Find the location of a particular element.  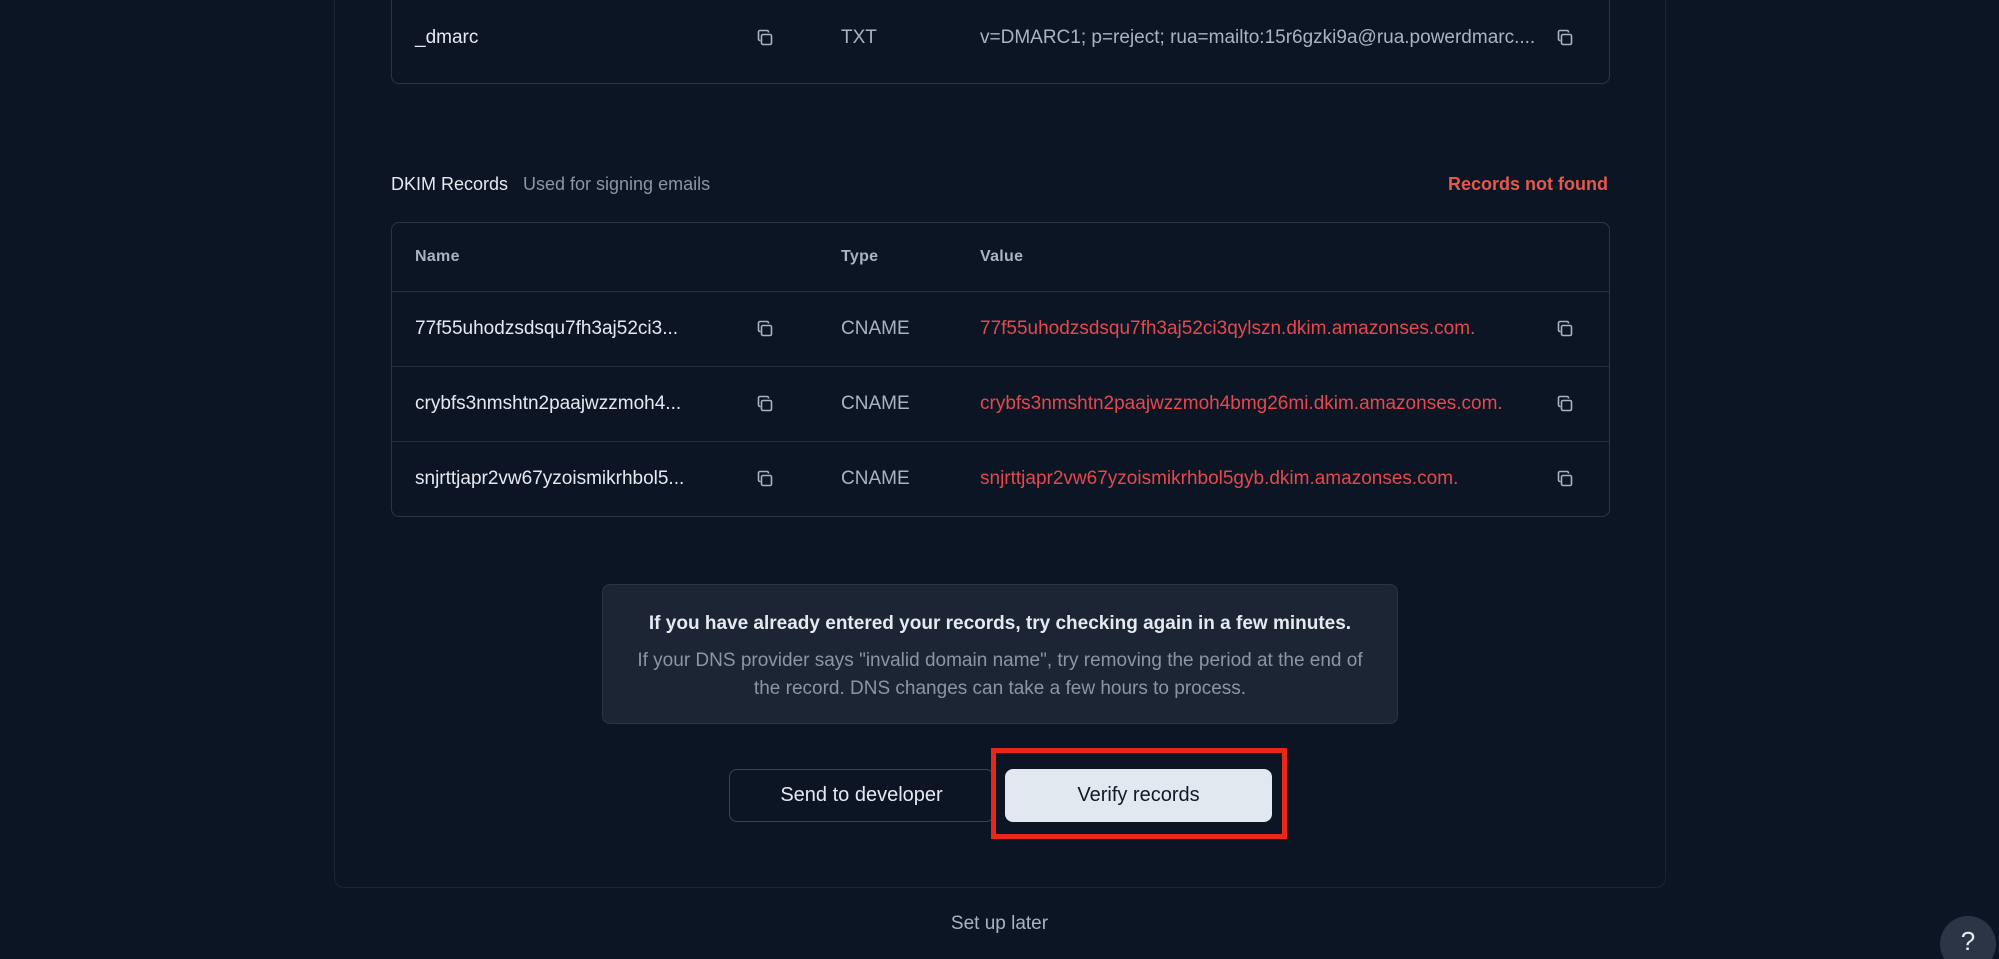

dkim-section-subtitle: Used for signing emails is located at coordinates (617, 184).